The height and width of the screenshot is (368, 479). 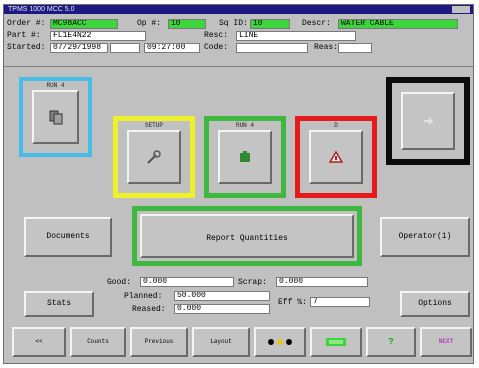 I want to click on idle-panel-button, so click(x=428, y=121).